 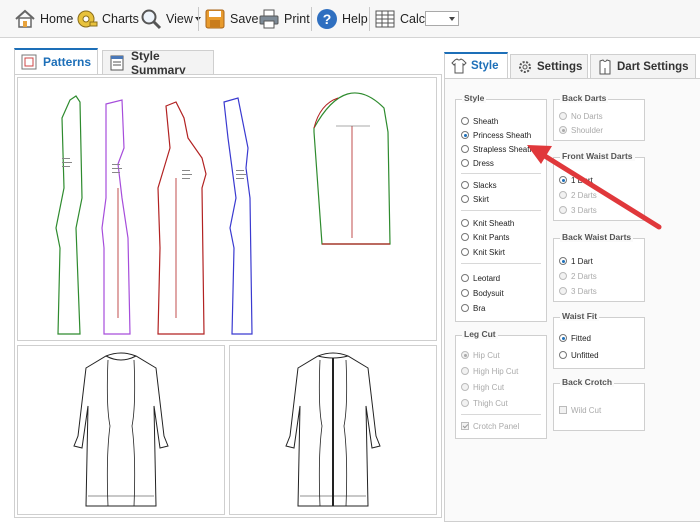 What do you see at coordinates (578, 276) in the screenshot?
I see `back-waist-darts-option-2: 2 Darts` at bounding box center [578, 276].